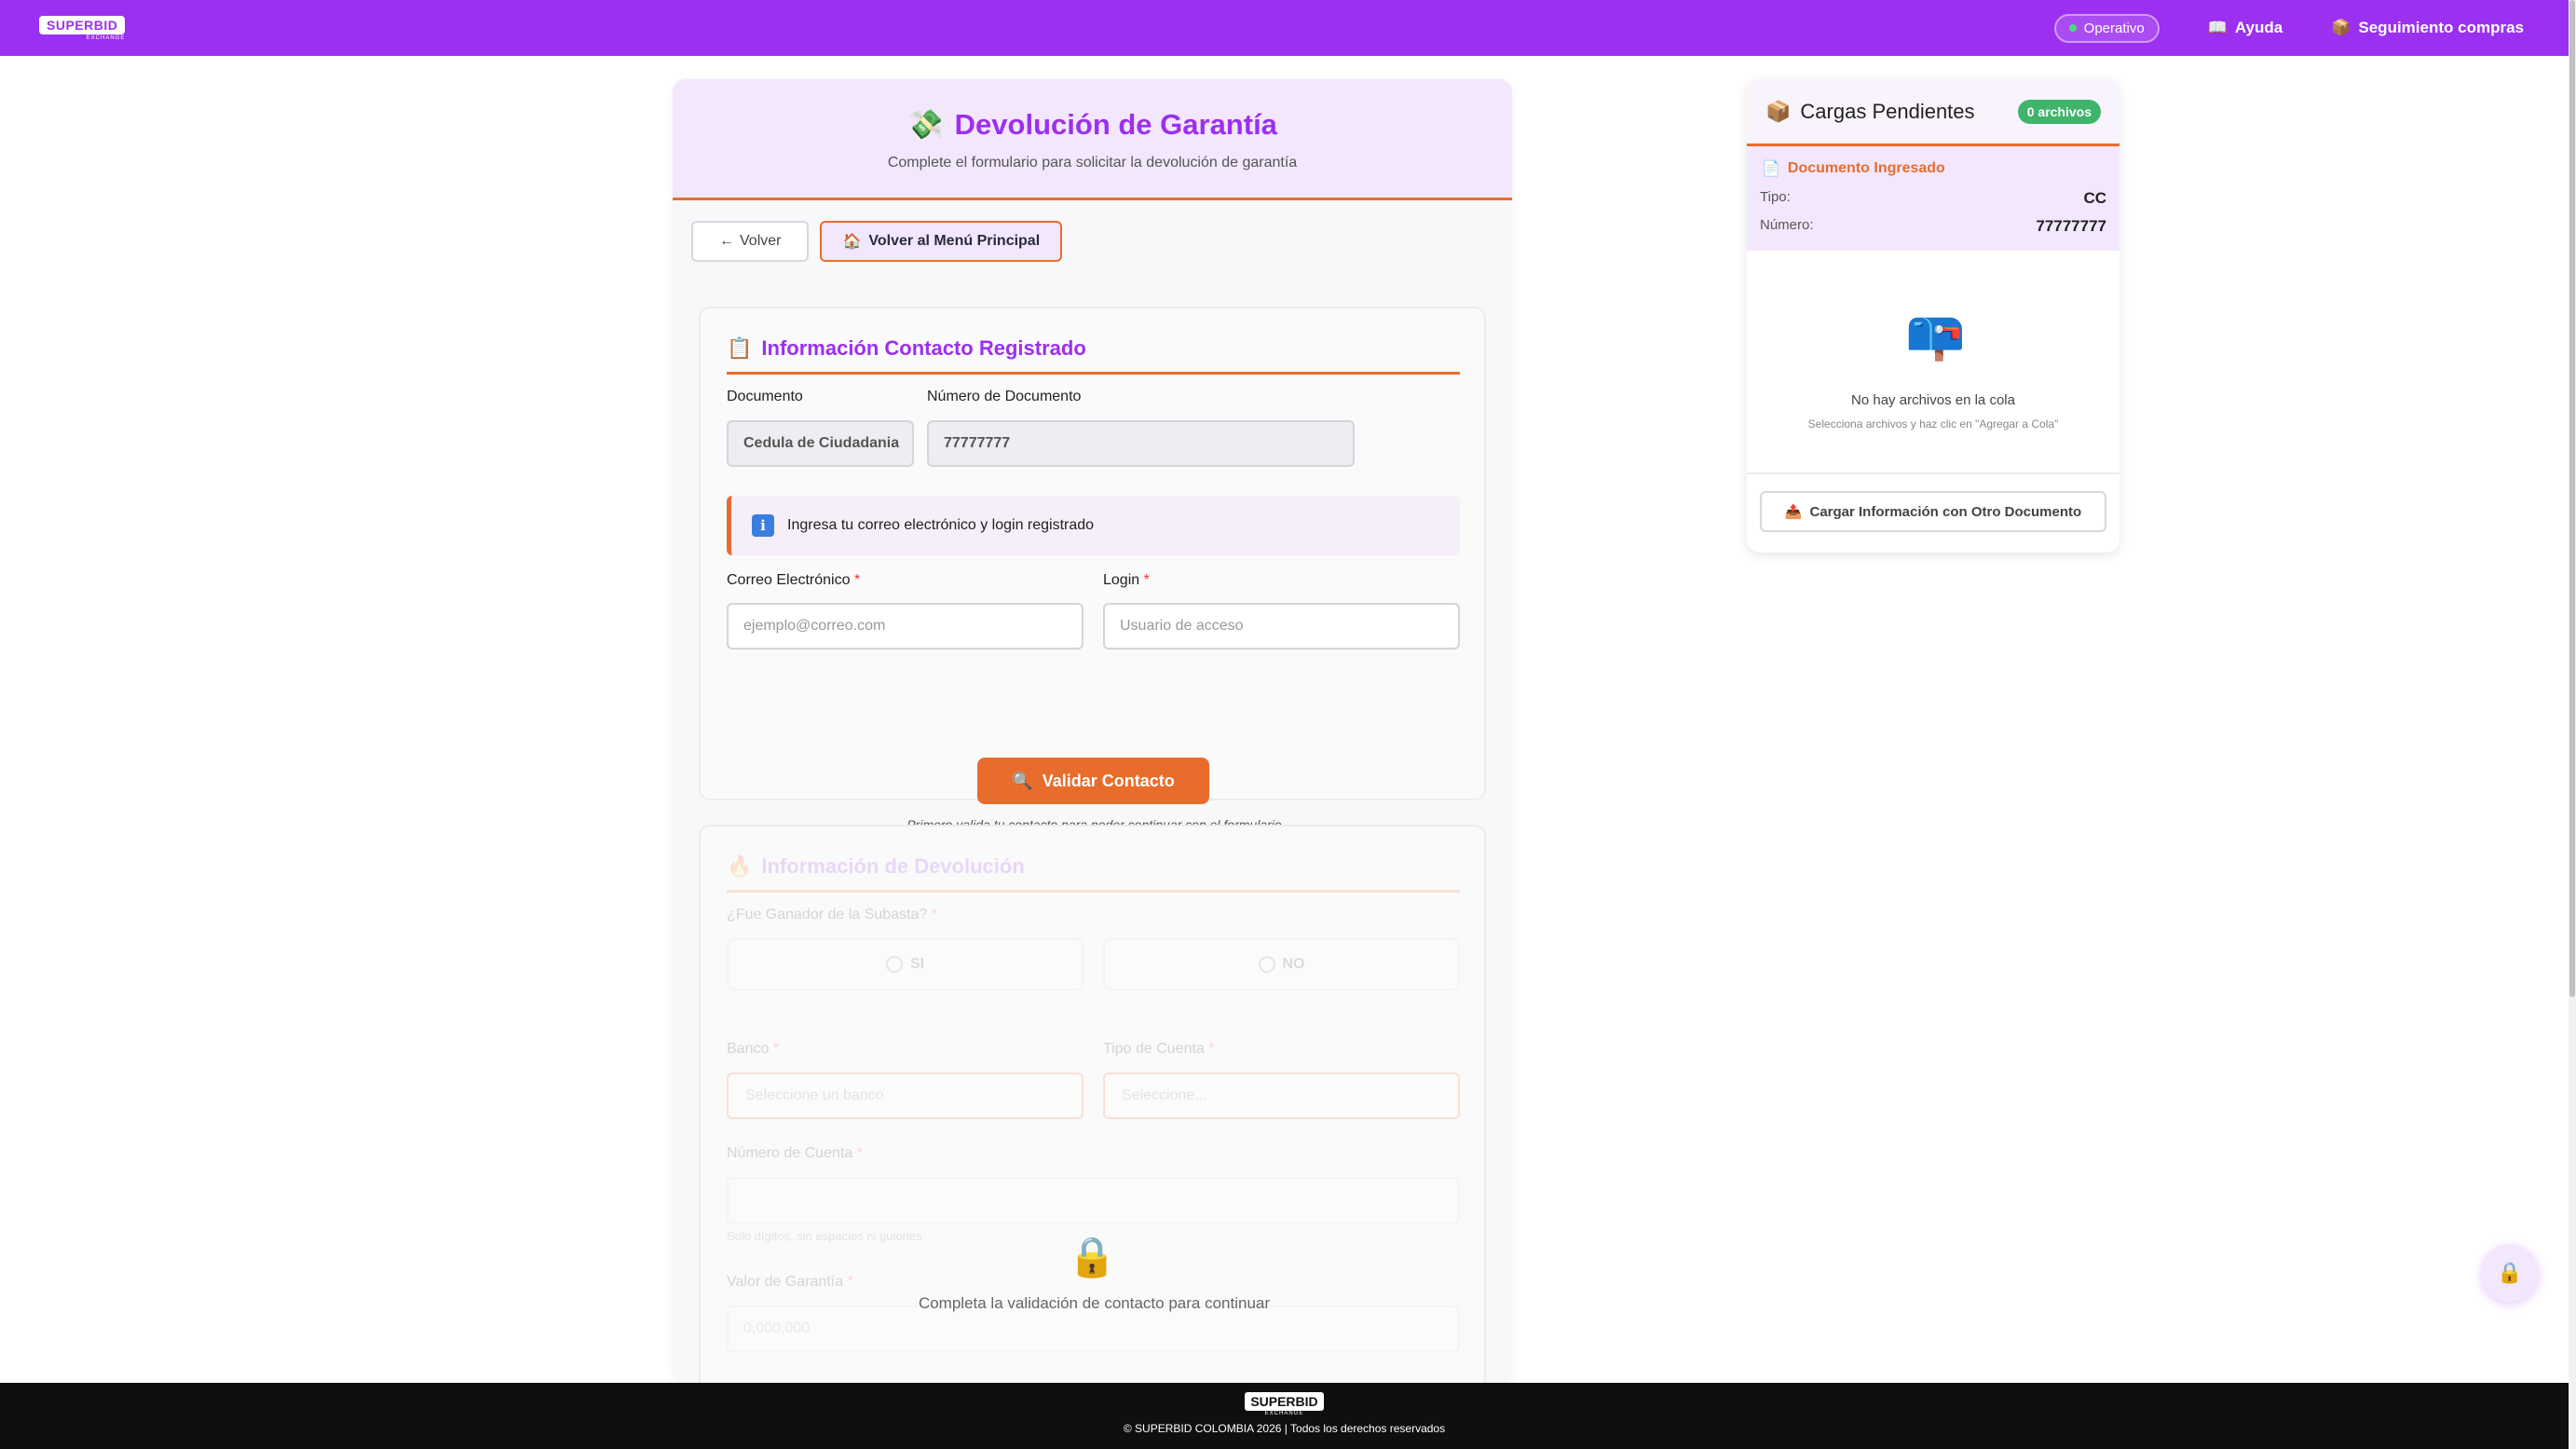  What do you see at coordinates (2072, 28) in the screenshot?
I see `status-dot-icon` at bounding box center [2072, 28].